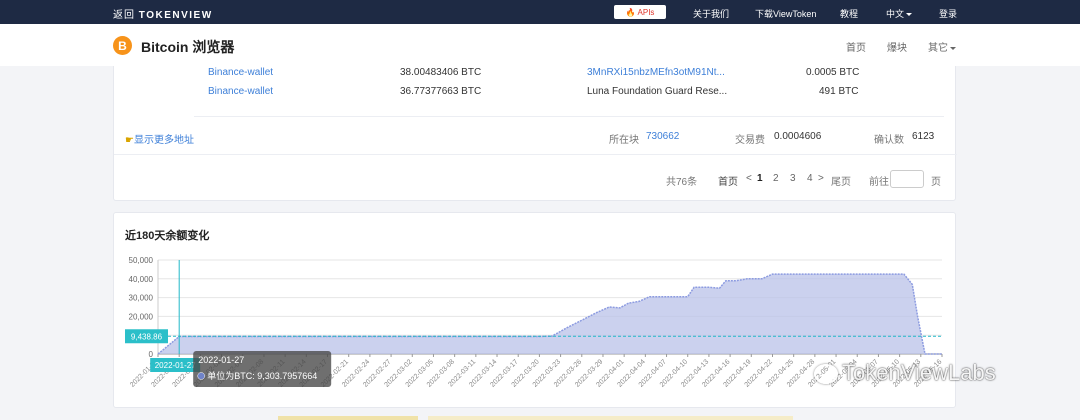 The image size is (1080, 420). Describe the element at coordinates (793, 178) in the screenshot. I see `page-3-button: 3` at that location.